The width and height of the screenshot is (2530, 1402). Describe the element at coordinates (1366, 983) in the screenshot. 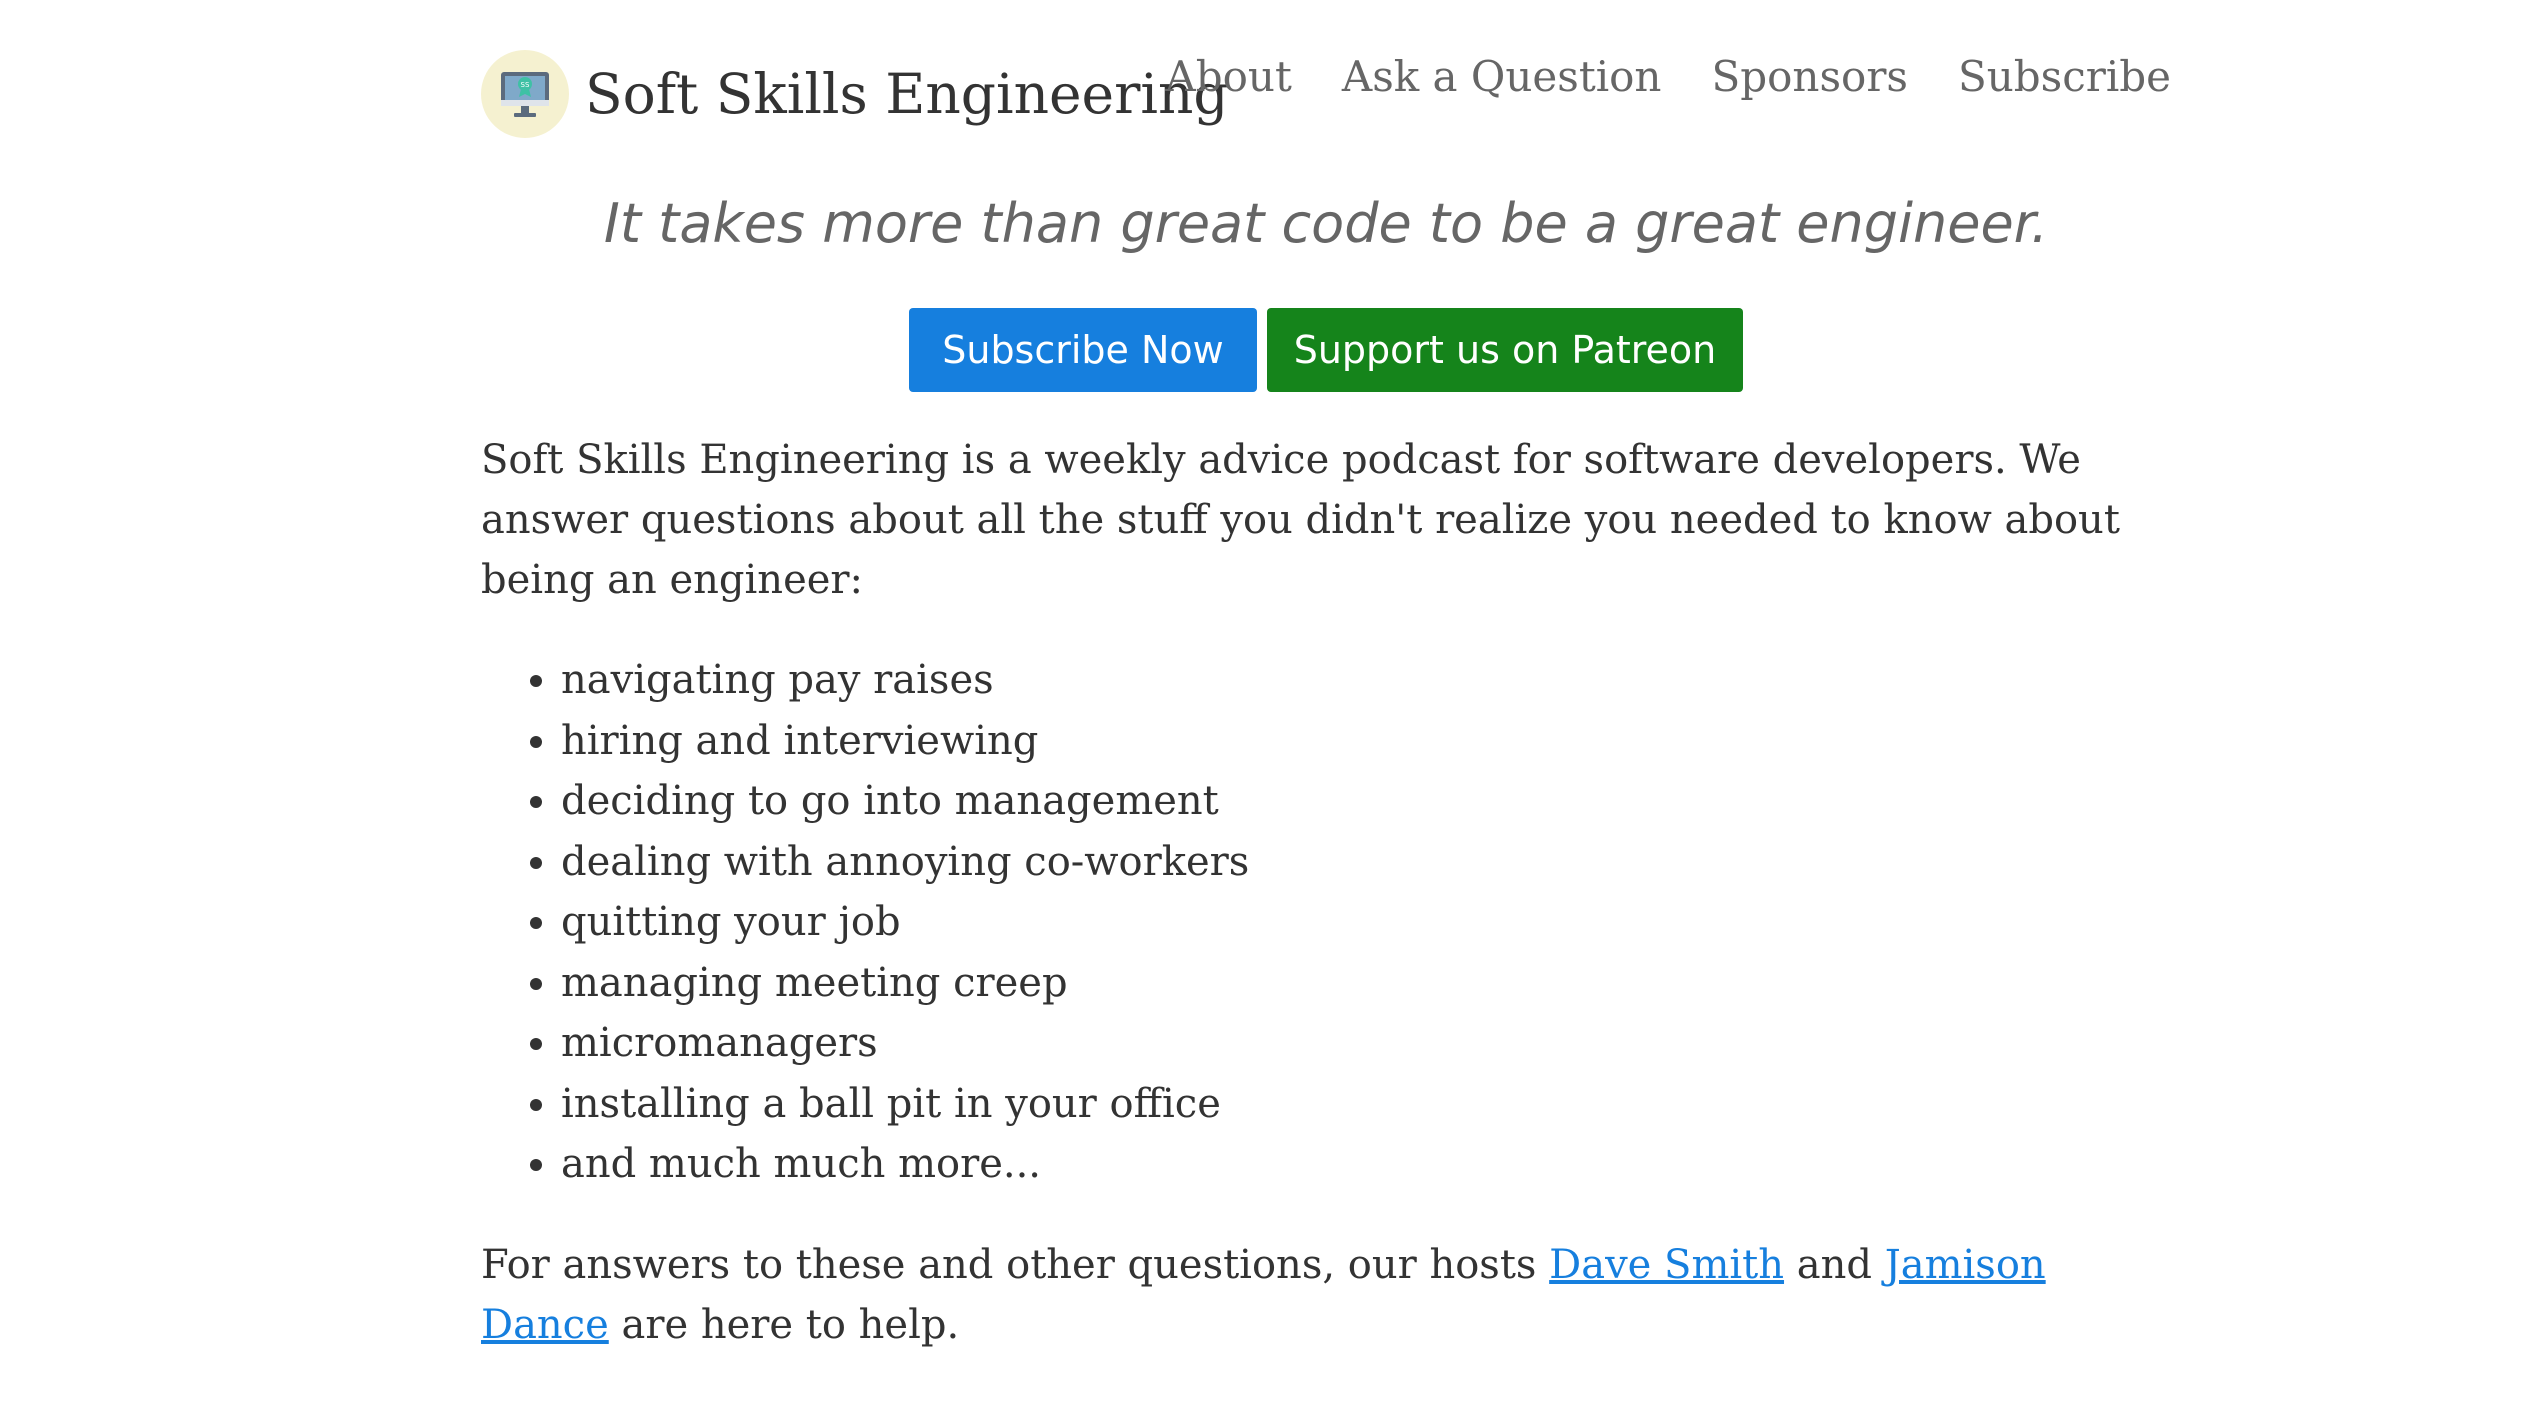

I see `list-item: managing meeting creep` at that location.